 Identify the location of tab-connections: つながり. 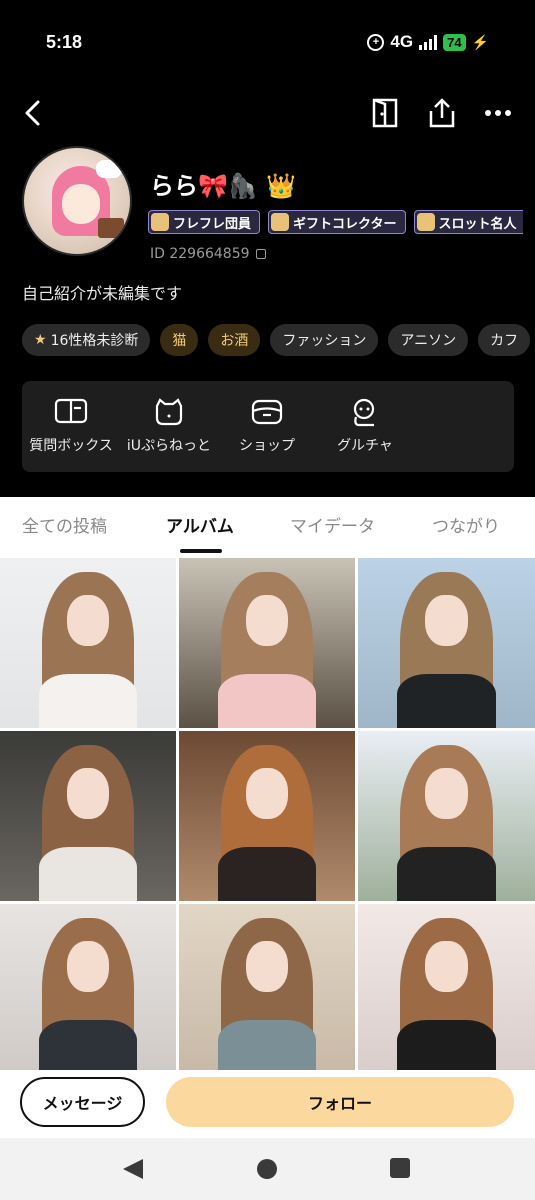
(466, 524).